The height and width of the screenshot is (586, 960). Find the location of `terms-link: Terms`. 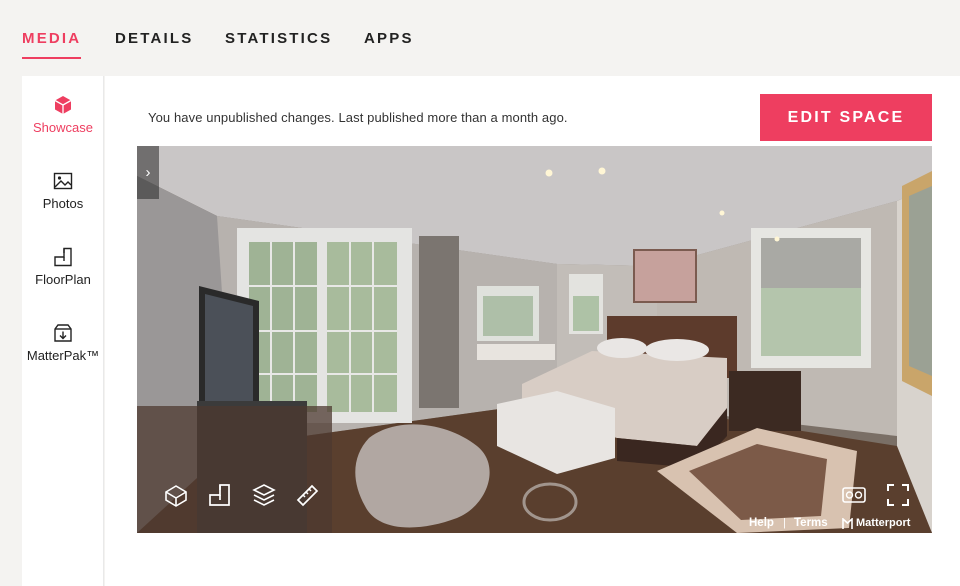

terms-link: Terms is located at coordinates (811, 523).